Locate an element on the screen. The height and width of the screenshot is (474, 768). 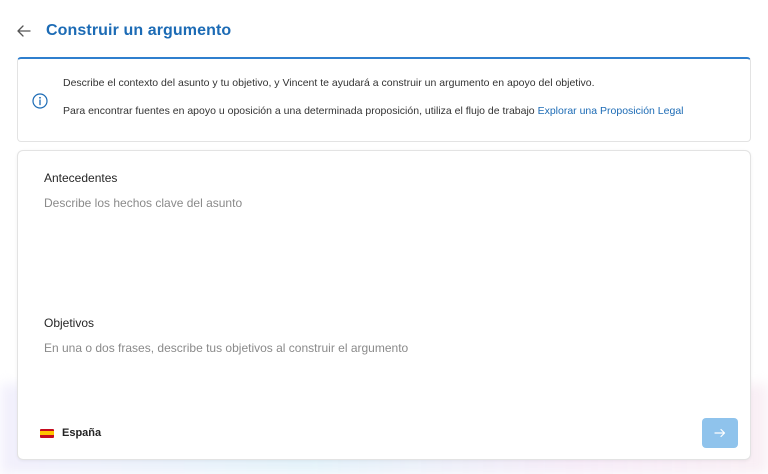
country-selector: España is located at coordinates (70, 433).